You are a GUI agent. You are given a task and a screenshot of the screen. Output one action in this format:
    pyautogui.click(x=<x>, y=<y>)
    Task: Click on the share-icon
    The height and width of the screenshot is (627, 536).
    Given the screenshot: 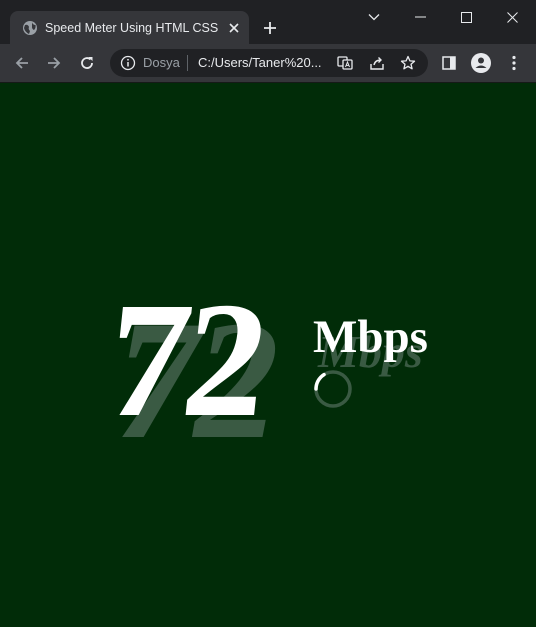 What is the action you would take?
    pyautogui.click(x=377, y=63)
    